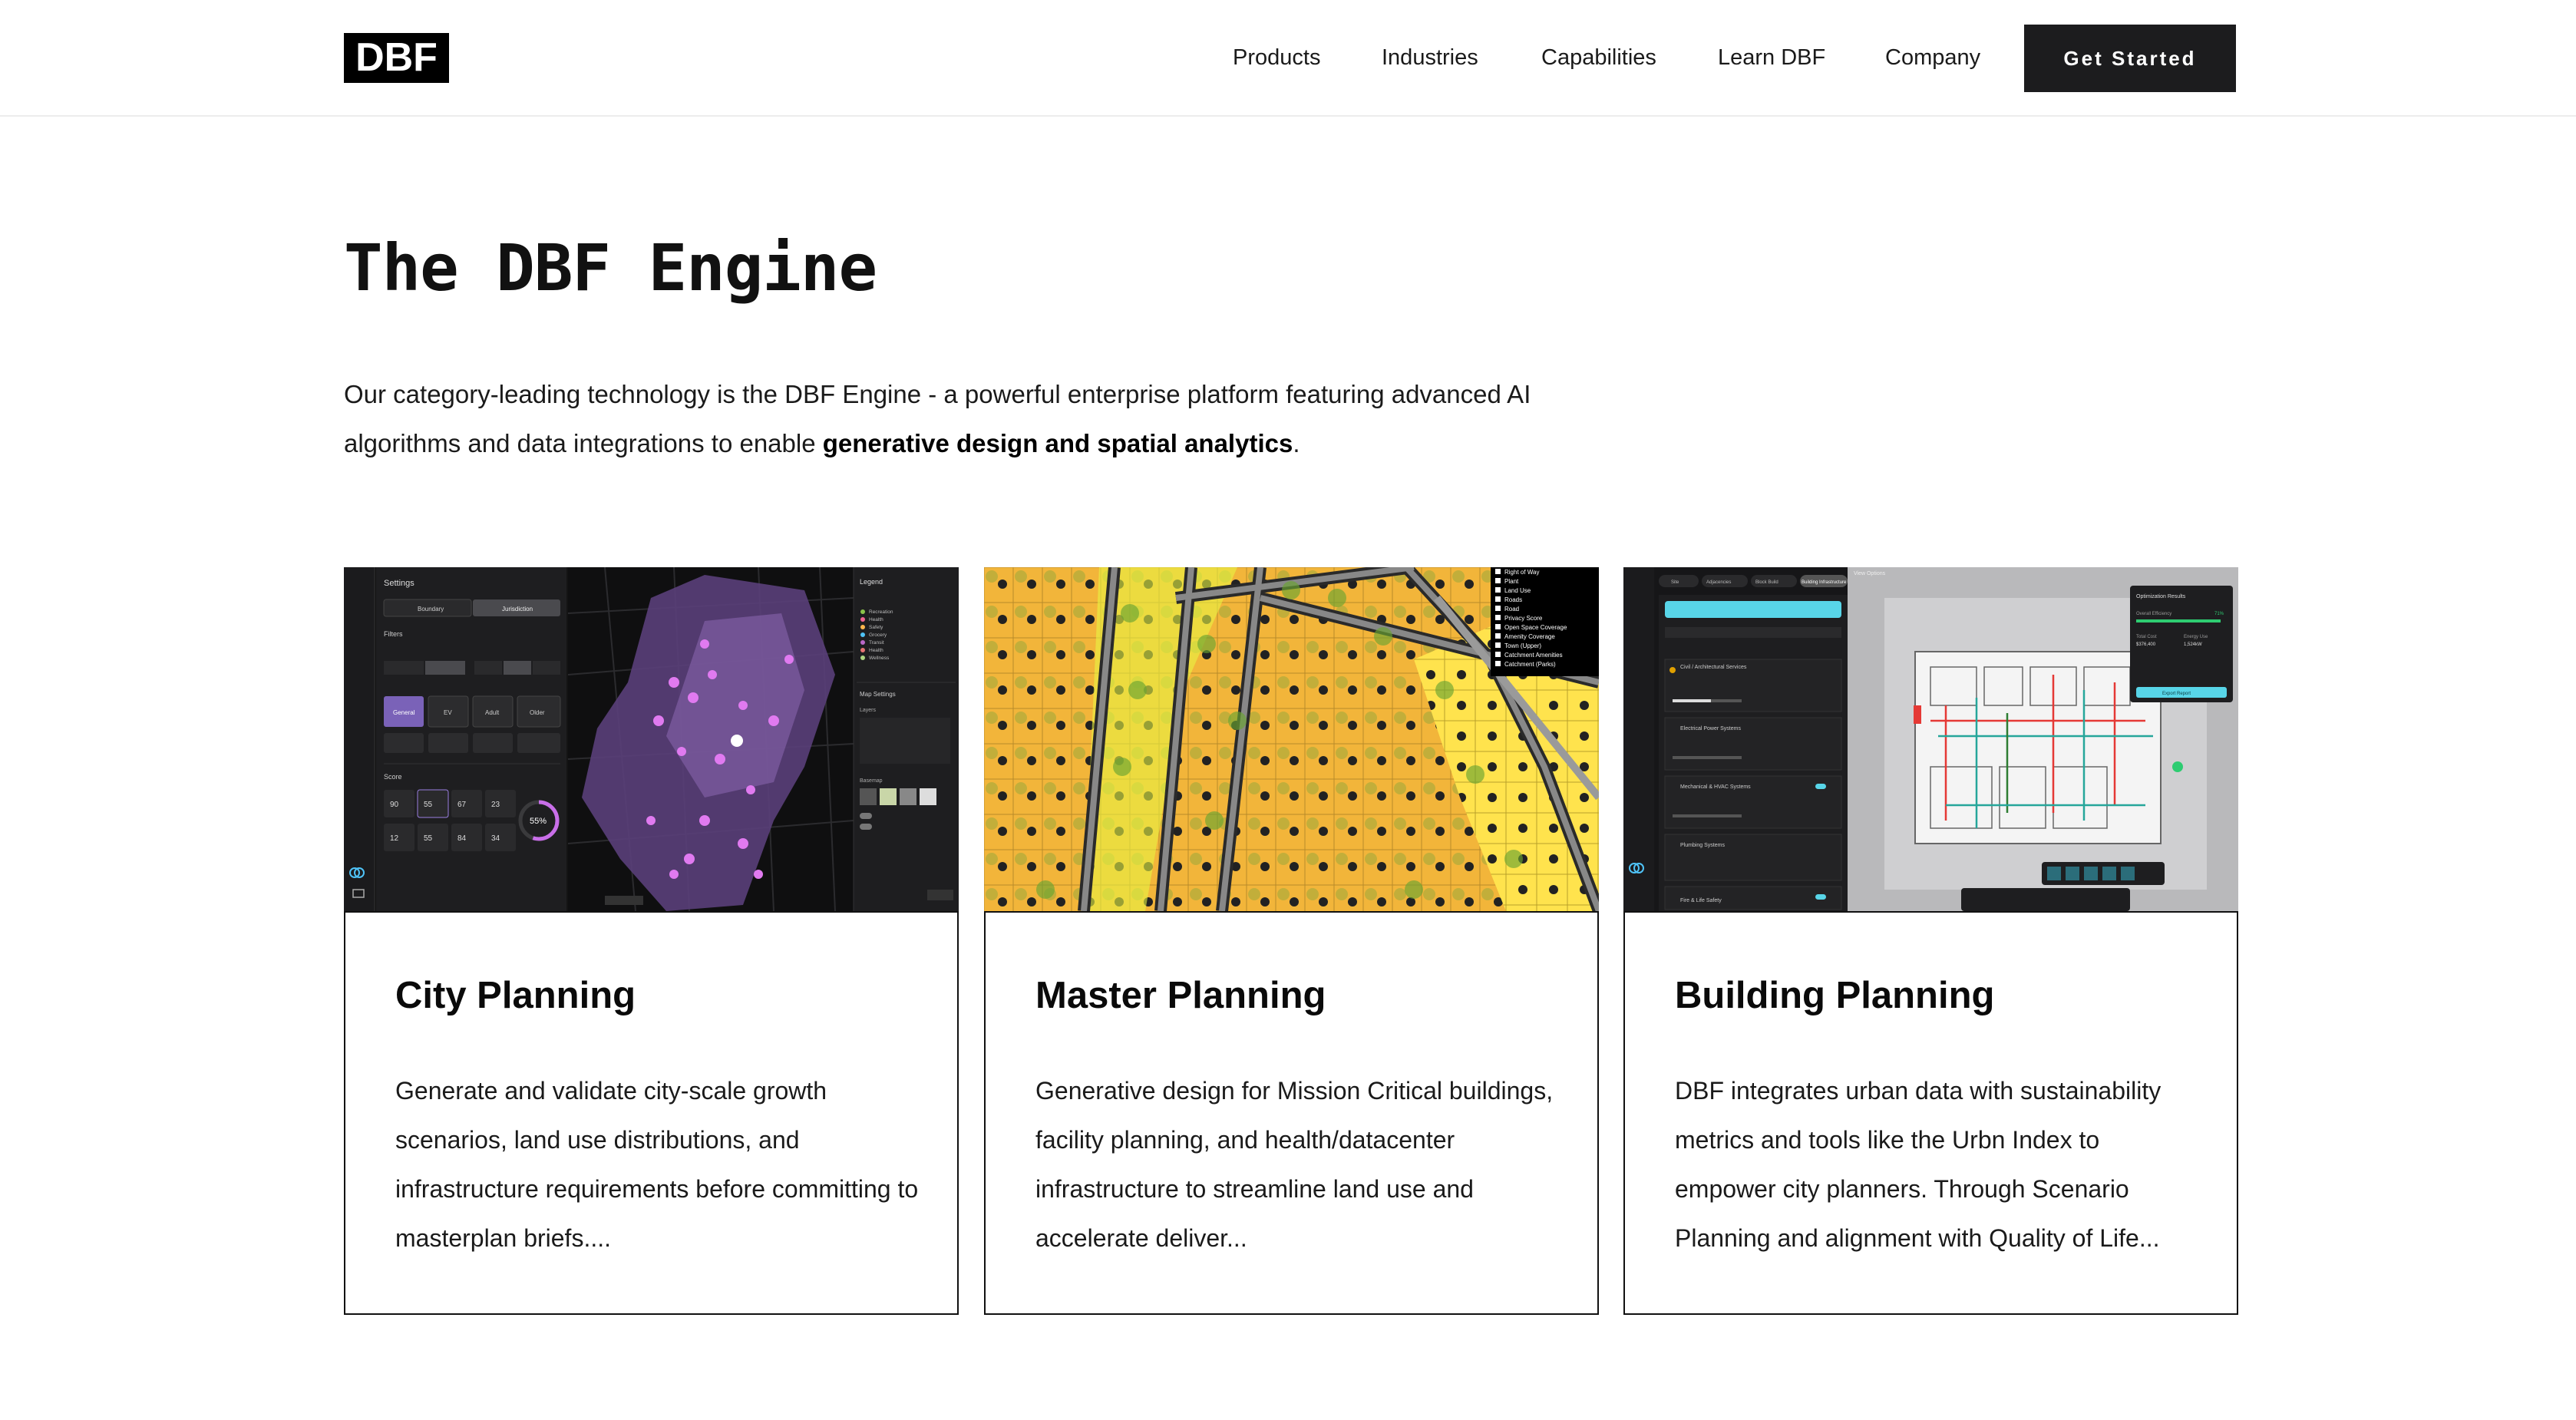 The height and width of the screenshot is (1420, 2576). Describe the element at coordinates (1529, 636) in the screenshot. I see `svg-text: Amenity Coverage` at that location.